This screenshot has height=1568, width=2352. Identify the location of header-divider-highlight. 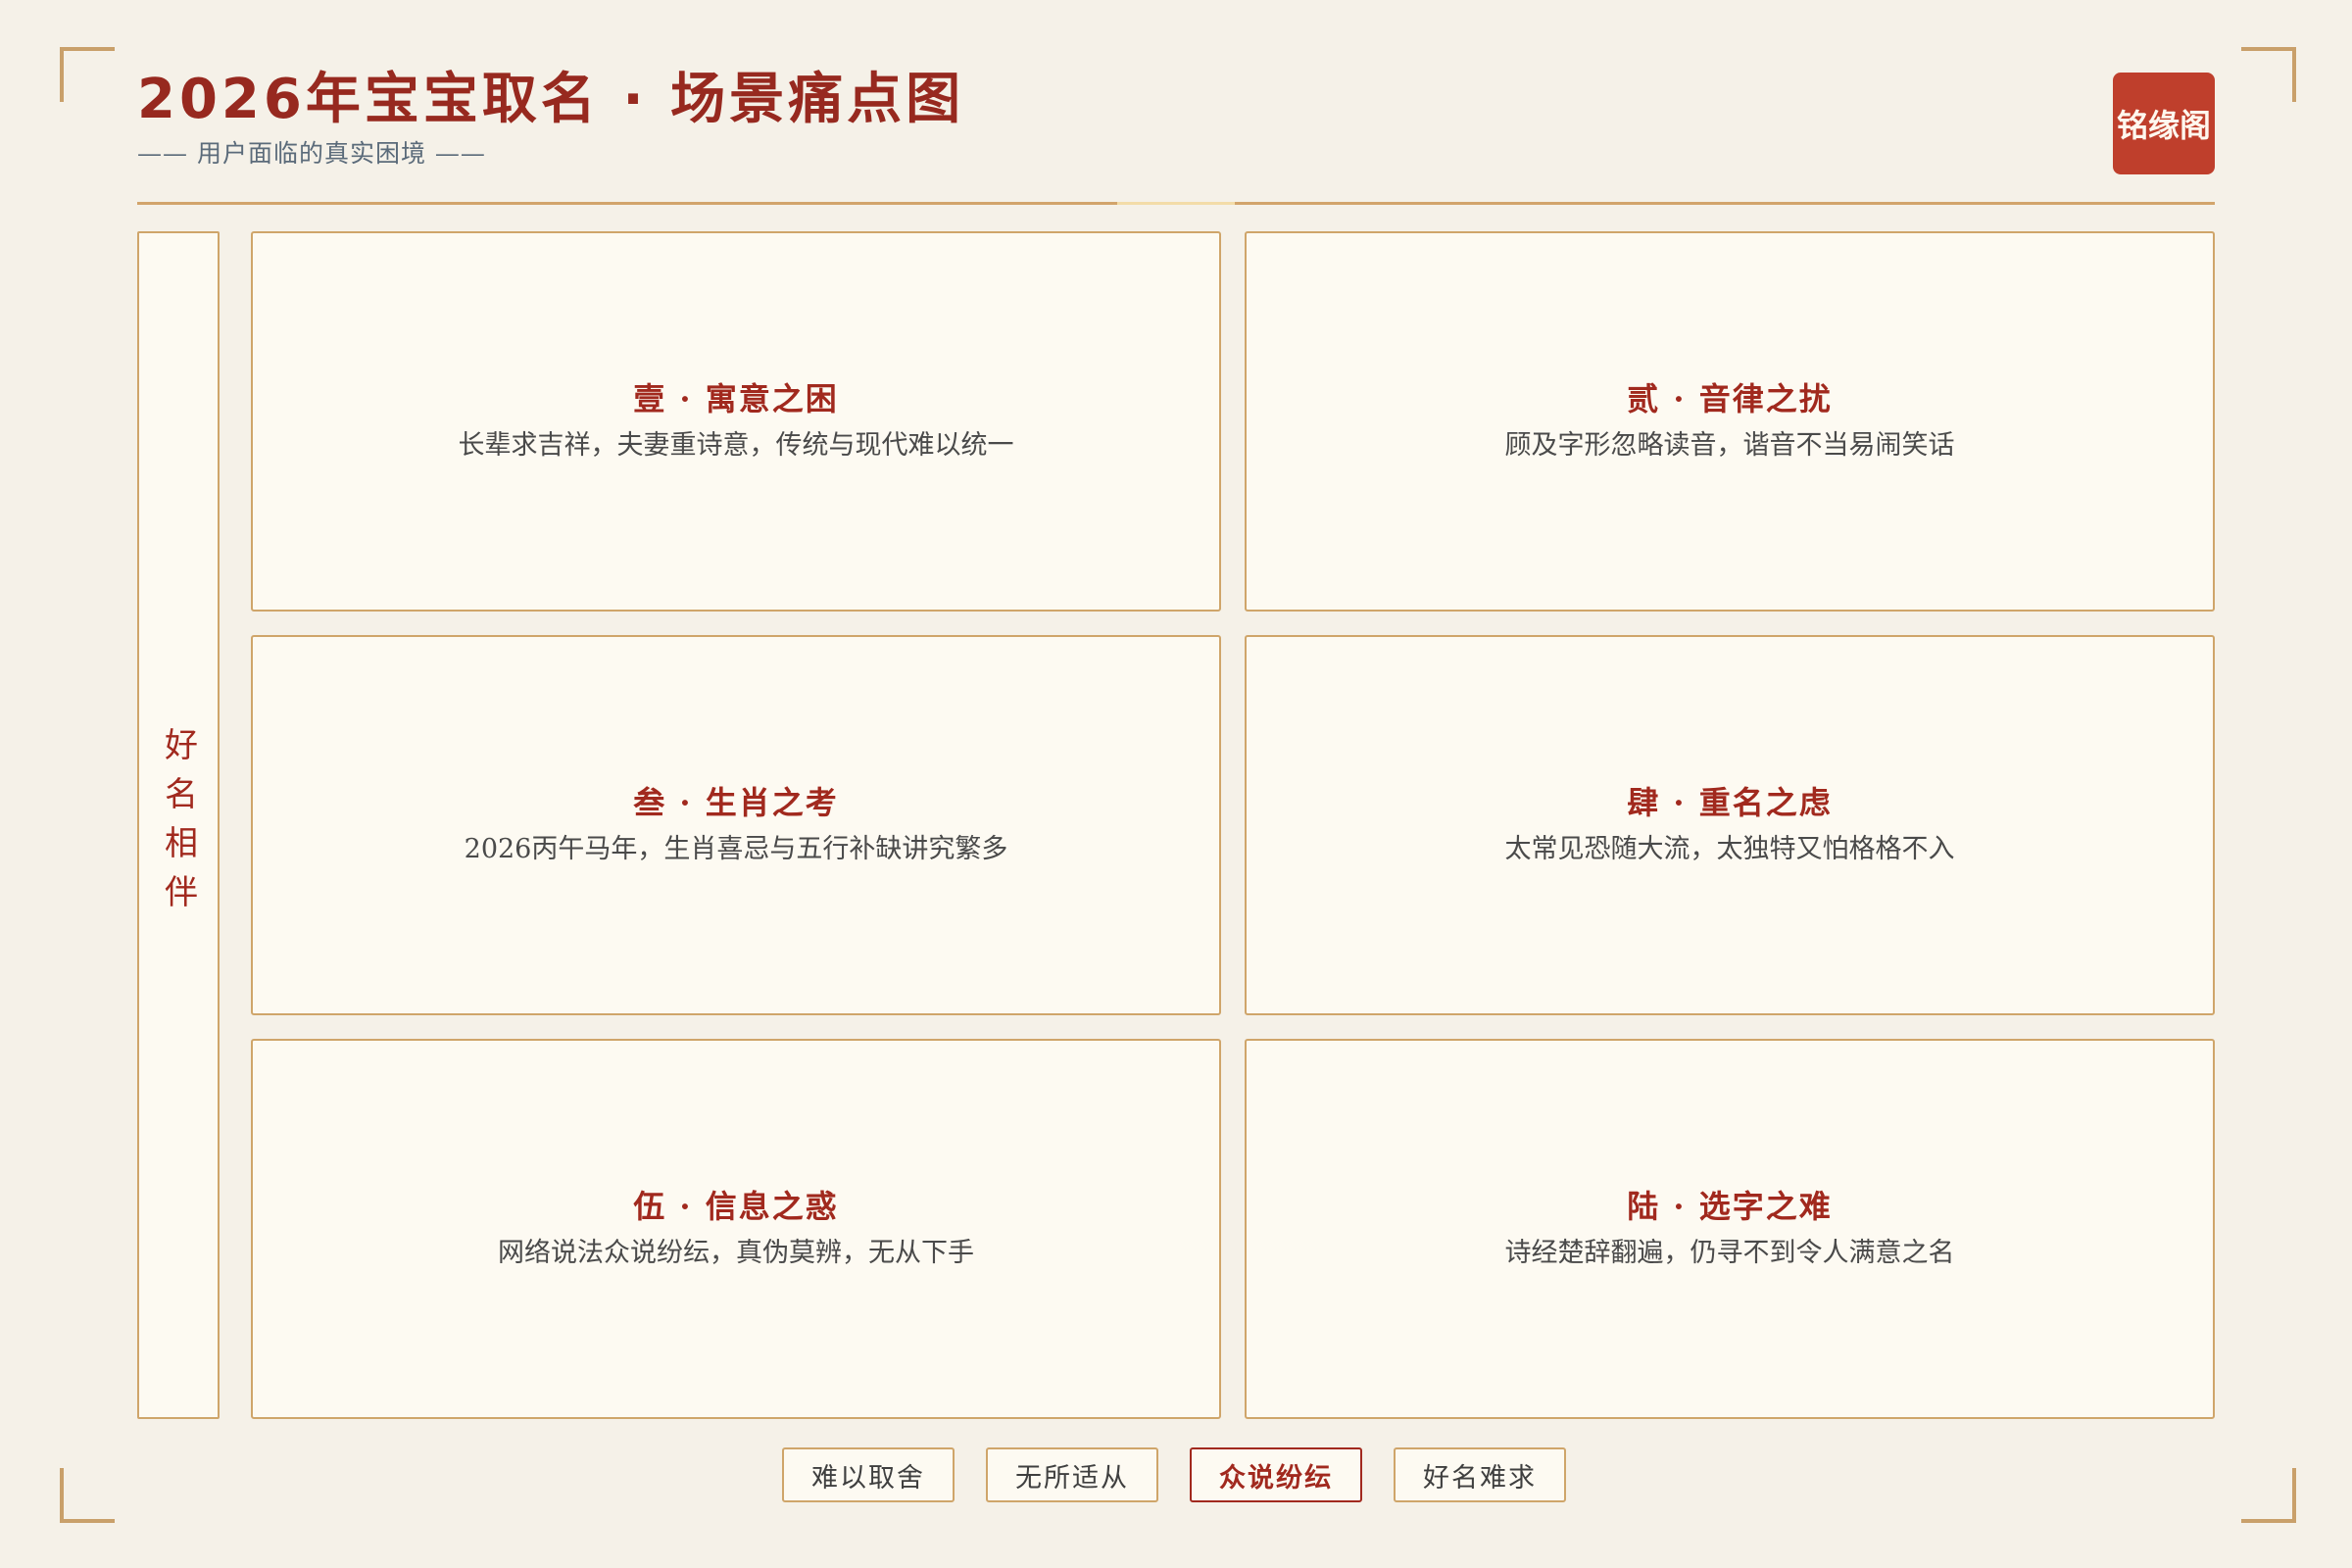
(1176, 203).